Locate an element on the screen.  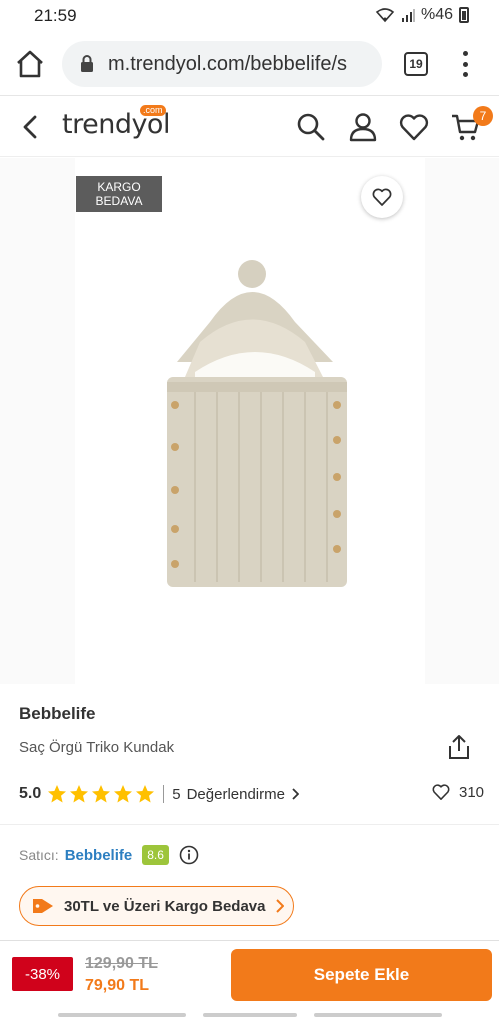
rating-stars is located at coordinates (101, 794).